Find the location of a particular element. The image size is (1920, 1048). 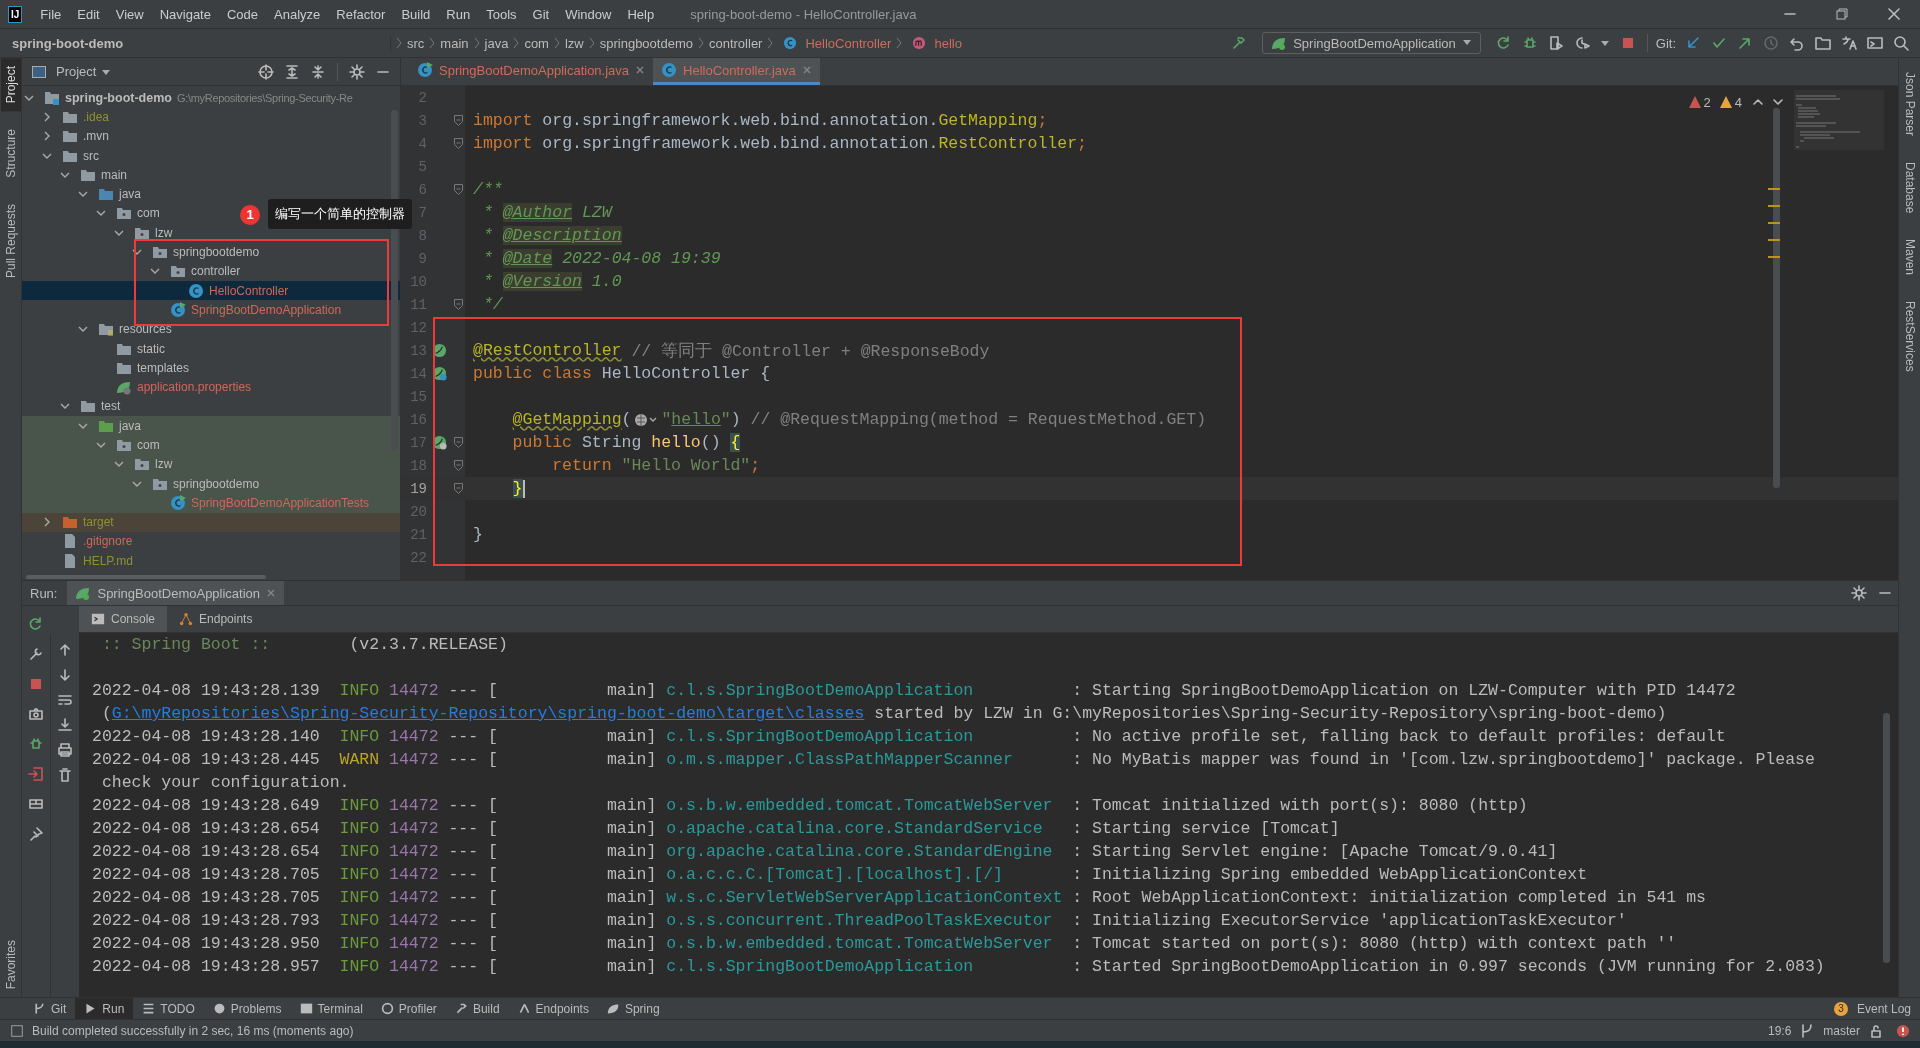

menu-item: Git is located at coordinates (541, 14).